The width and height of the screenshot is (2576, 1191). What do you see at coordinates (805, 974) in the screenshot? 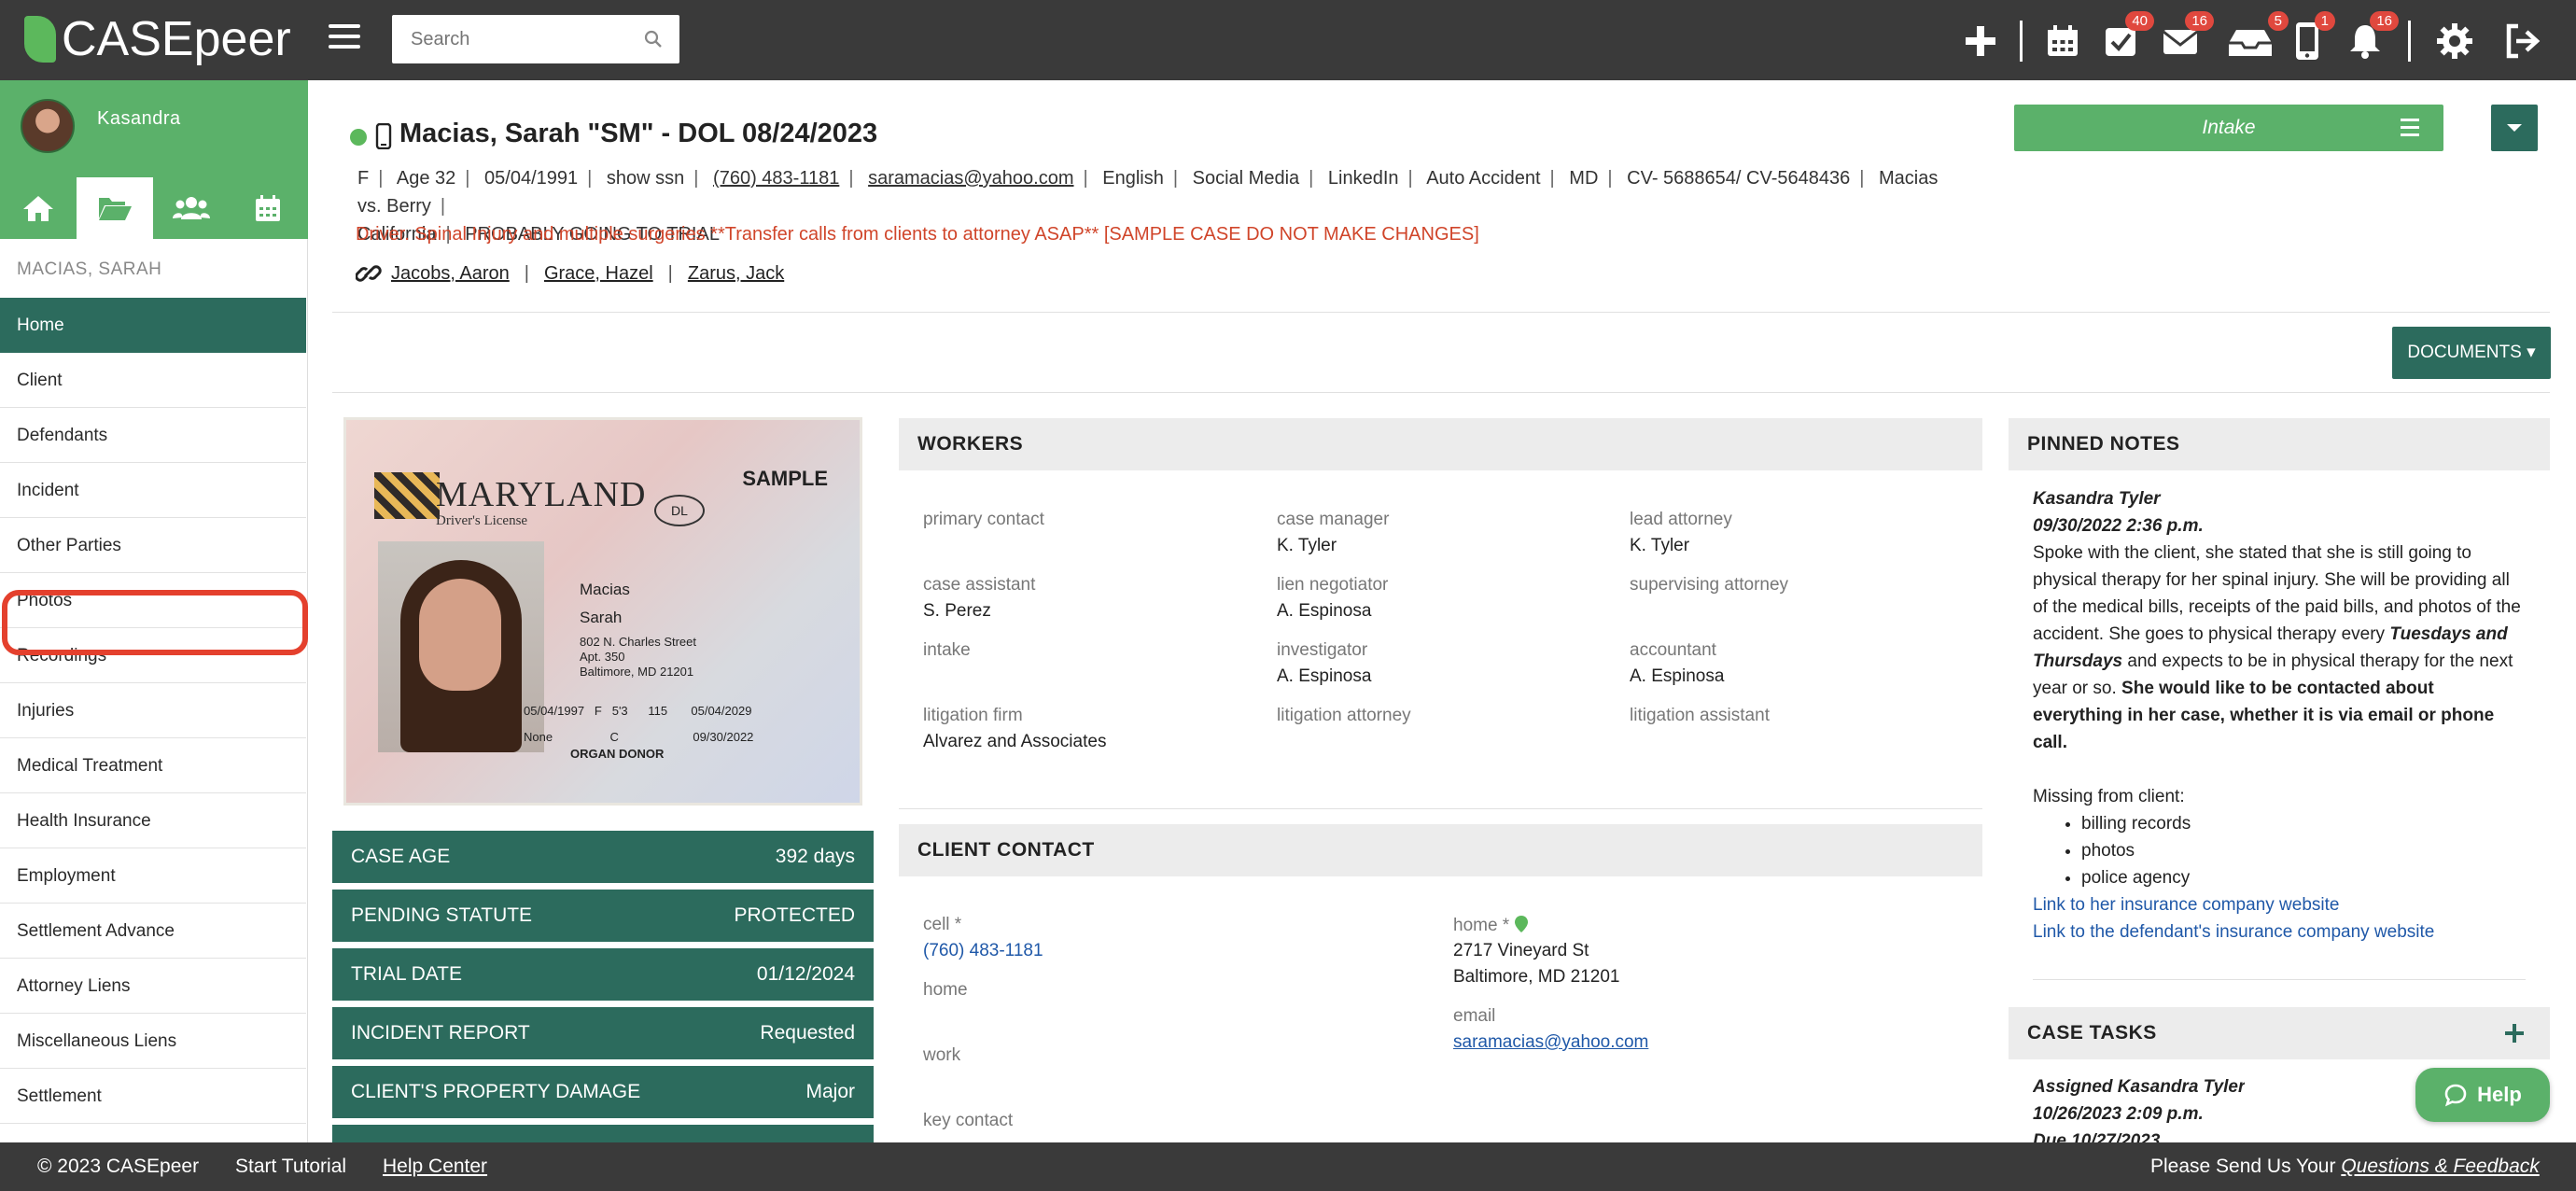
I see `stat-value: 01/12/2024` at bounding box center [805, 974].